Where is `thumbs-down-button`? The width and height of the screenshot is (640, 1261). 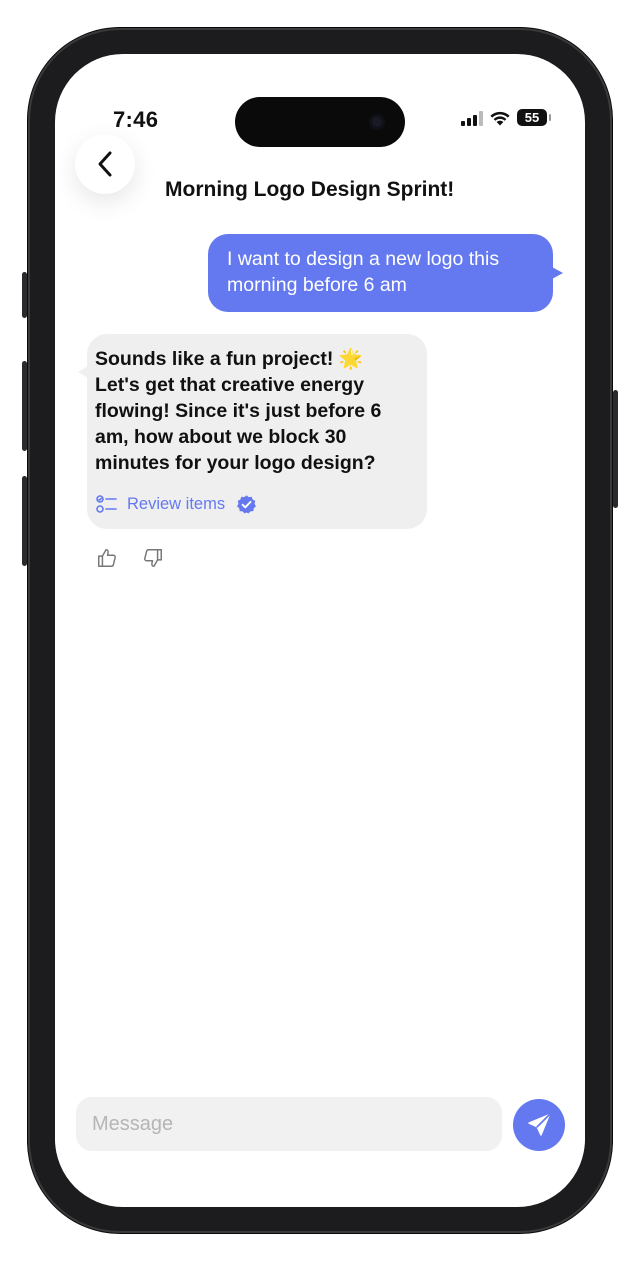 thumbs-down-button is located at coordinates (153, 558).